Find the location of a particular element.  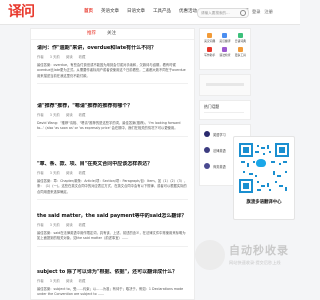

quick-tools-panel: 英汉词典 英汉翻译 日语词典 写作助手 语法检查 更多工具 is located at coordinates (225, 49).